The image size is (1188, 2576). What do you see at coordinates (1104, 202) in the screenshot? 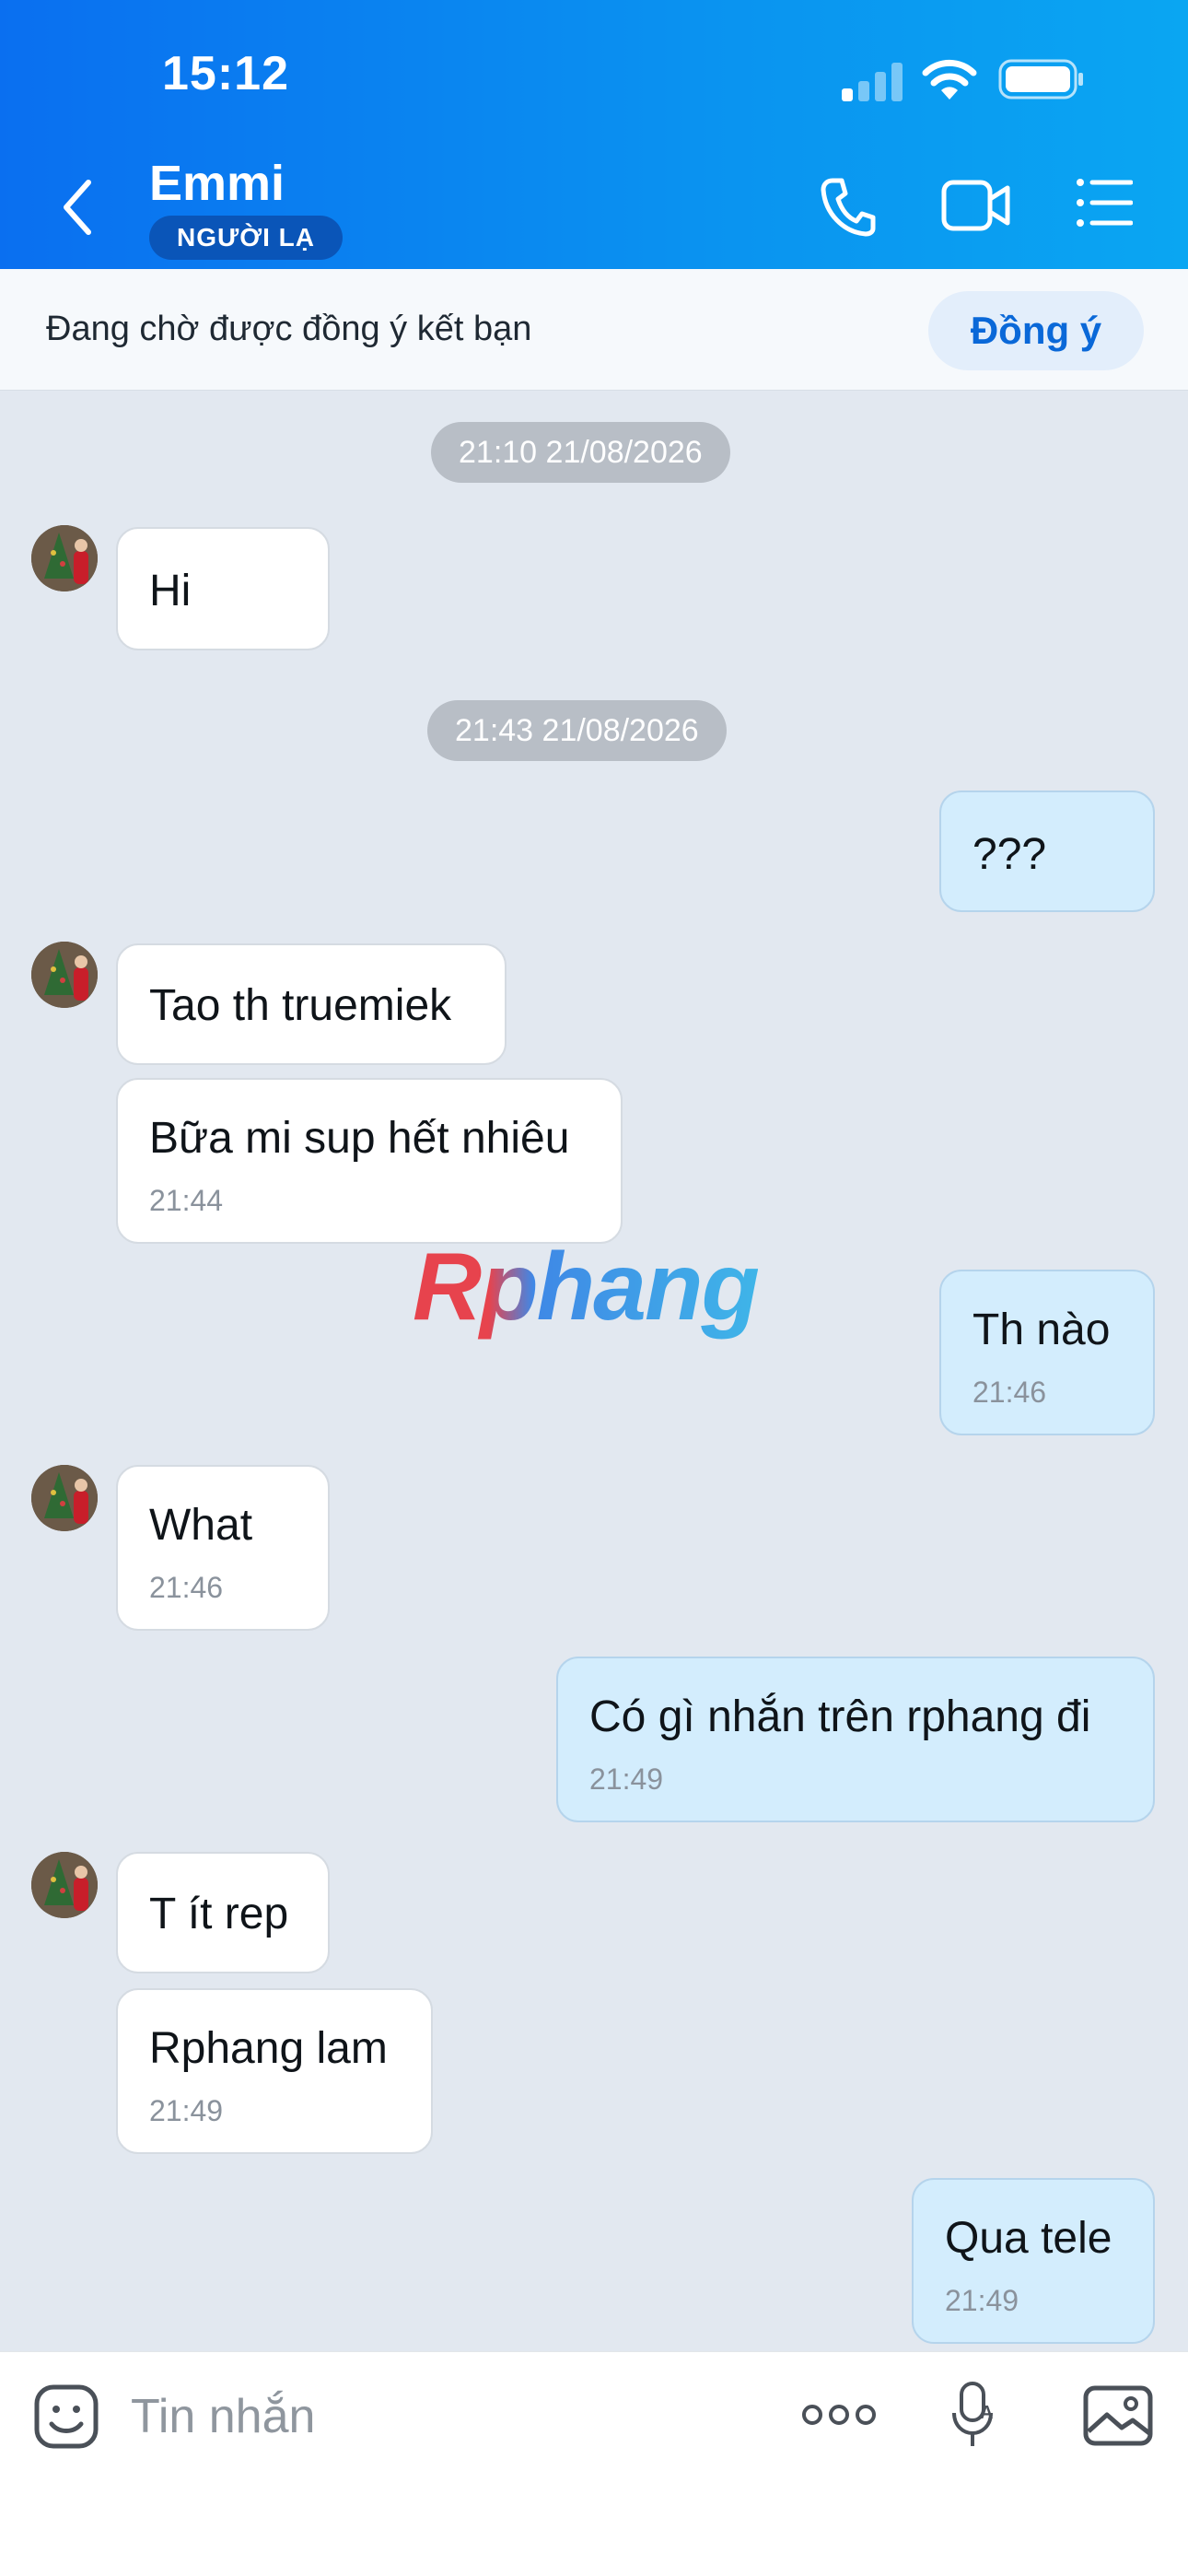
I see `menu-list-icon` at bounding box center [1104, 202].